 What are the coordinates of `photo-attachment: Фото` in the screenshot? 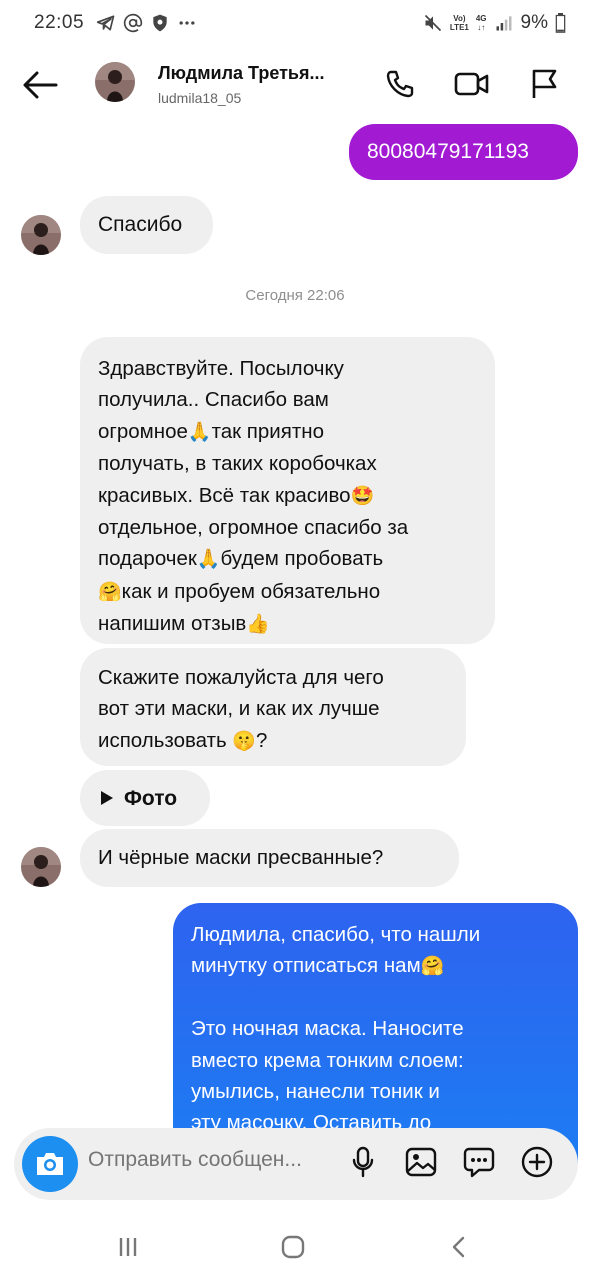 It's located at (145, 798).